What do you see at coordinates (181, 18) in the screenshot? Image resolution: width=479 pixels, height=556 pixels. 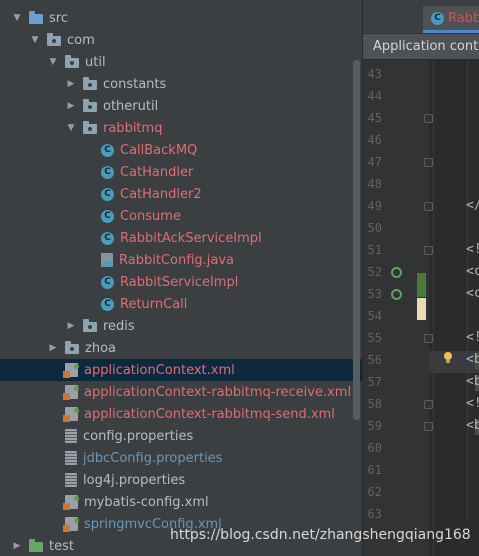 I see `tree-row: ▼ src` at bounding box center [181, 18].